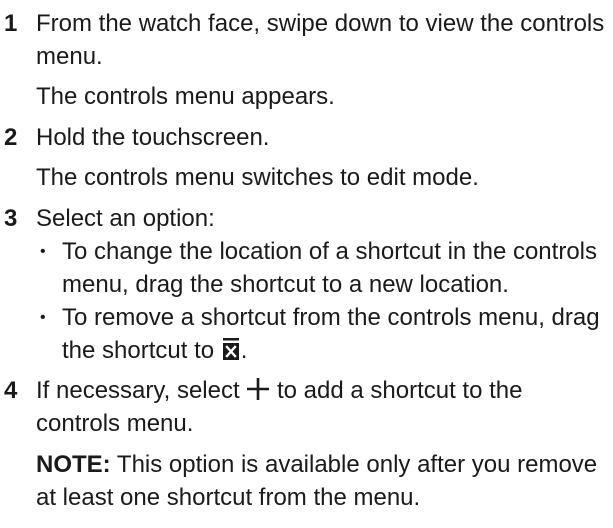 The height and width of the screenshot is (528, 613). Describe the element at coordinates (11, 137) in the screenshot. I see `step-number: 2` at that location.